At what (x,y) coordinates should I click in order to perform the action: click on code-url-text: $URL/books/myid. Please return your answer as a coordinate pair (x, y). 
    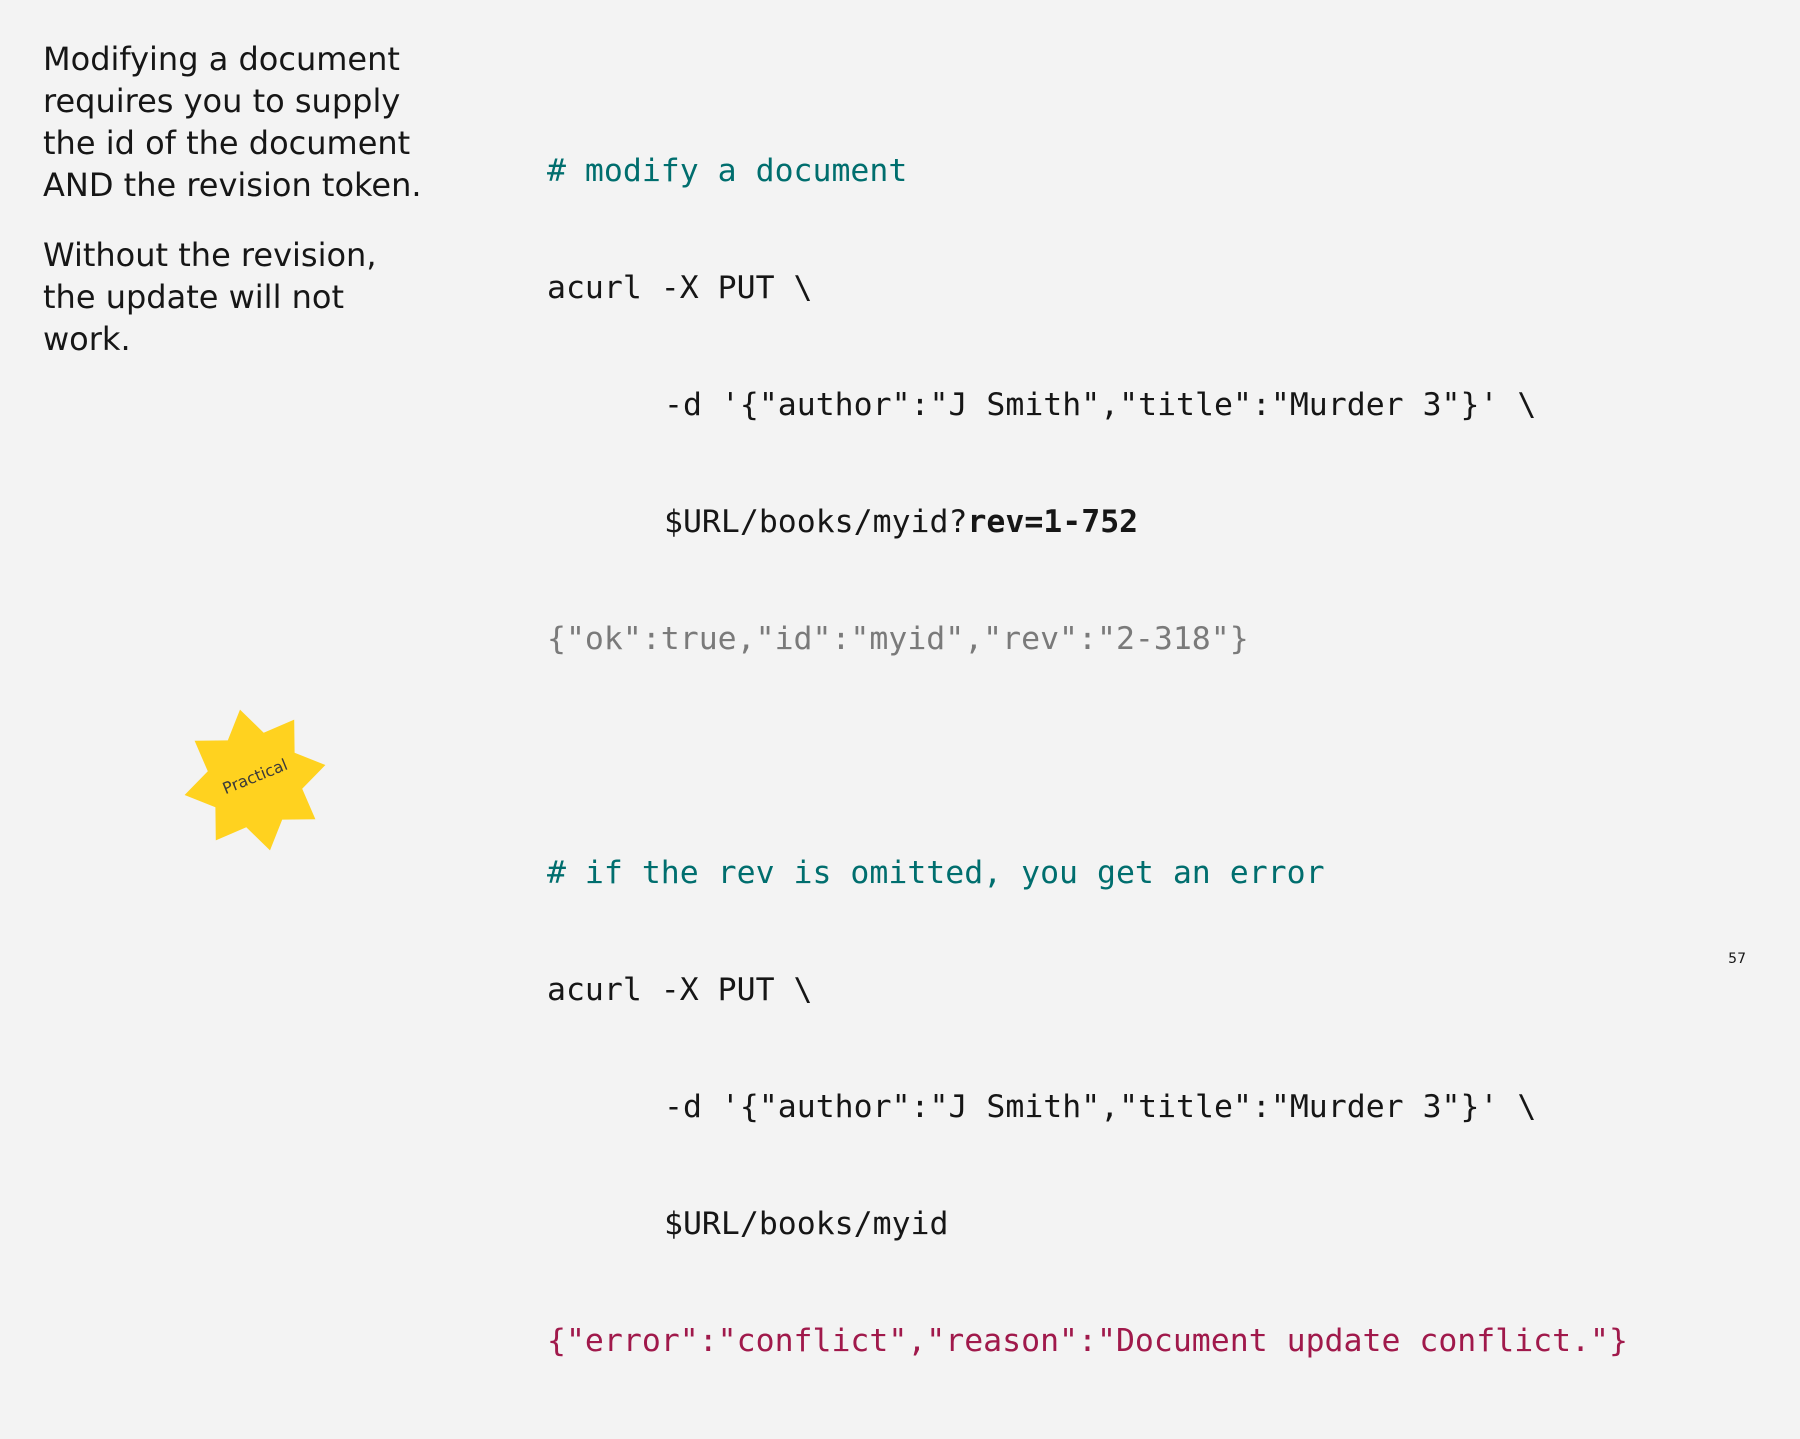
    Looking at the image, I should click on (806, 1224).